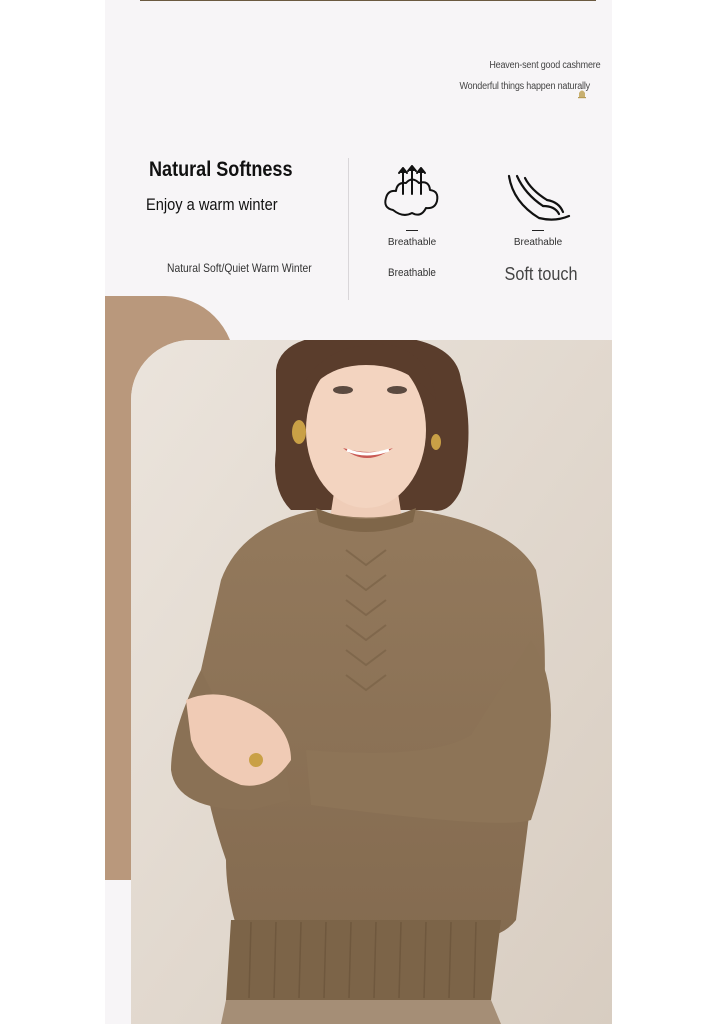  I want to click on section-subtitle: Enjoy a warm winter, so click(212, 204).